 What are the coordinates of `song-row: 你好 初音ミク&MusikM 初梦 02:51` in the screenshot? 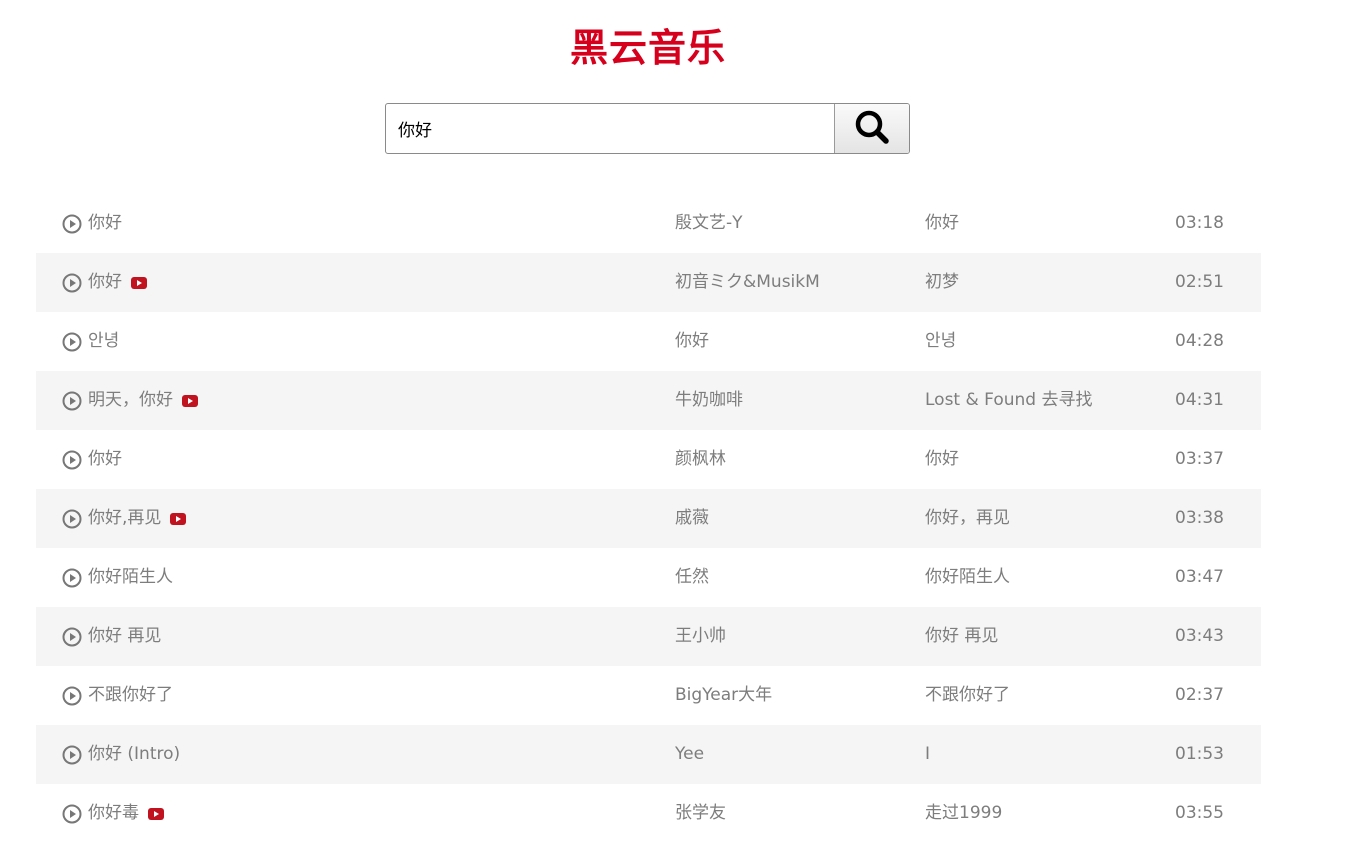 It's located at (648, 282).